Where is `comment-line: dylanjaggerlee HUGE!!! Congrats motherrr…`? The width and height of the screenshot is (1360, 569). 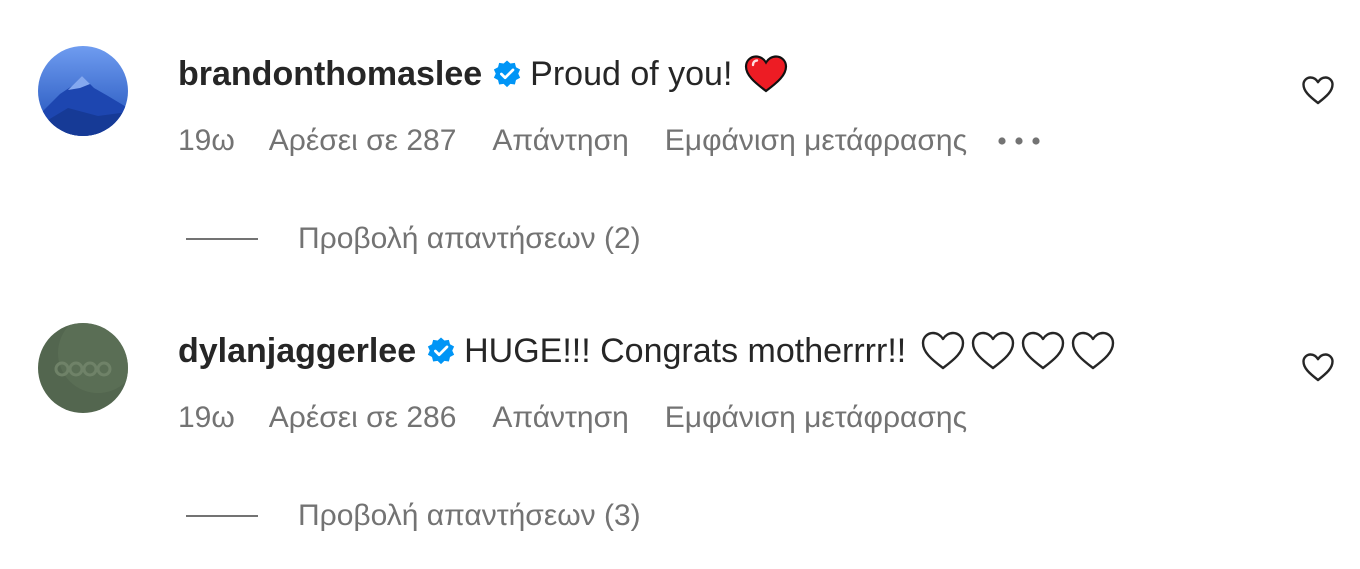 comment-line: dylanjaggerlee HUGE!!! Congrats motherrr… is located at coordinates (647, 351).